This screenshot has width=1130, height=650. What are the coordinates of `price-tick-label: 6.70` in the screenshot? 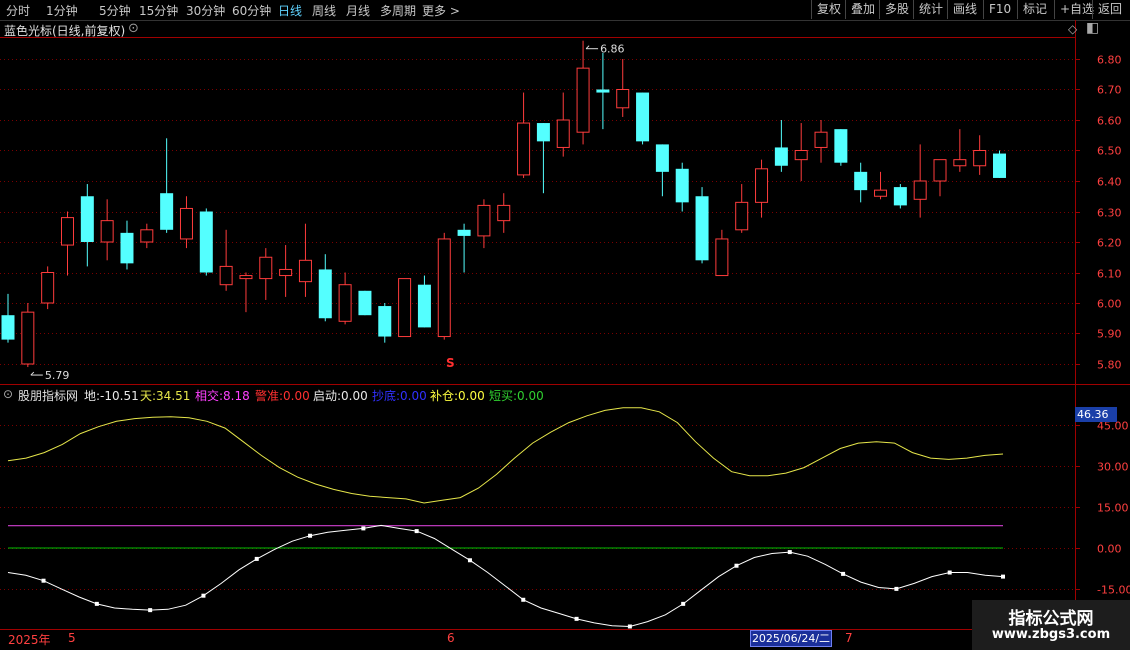 It's located at (1109, 90).